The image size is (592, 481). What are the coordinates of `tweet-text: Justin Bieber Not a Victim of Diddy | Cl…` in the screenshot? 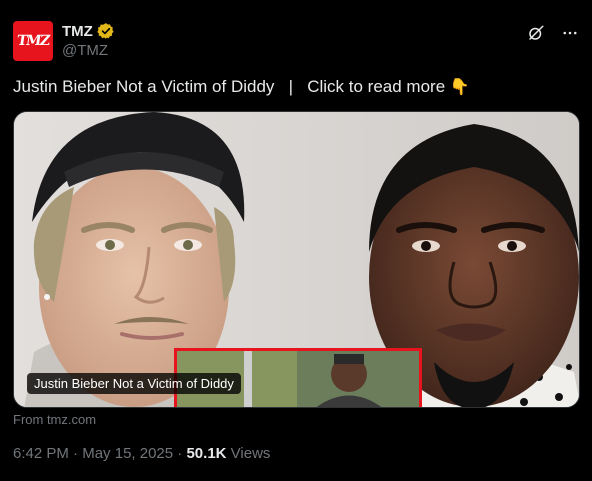 It's located at (241, 87).